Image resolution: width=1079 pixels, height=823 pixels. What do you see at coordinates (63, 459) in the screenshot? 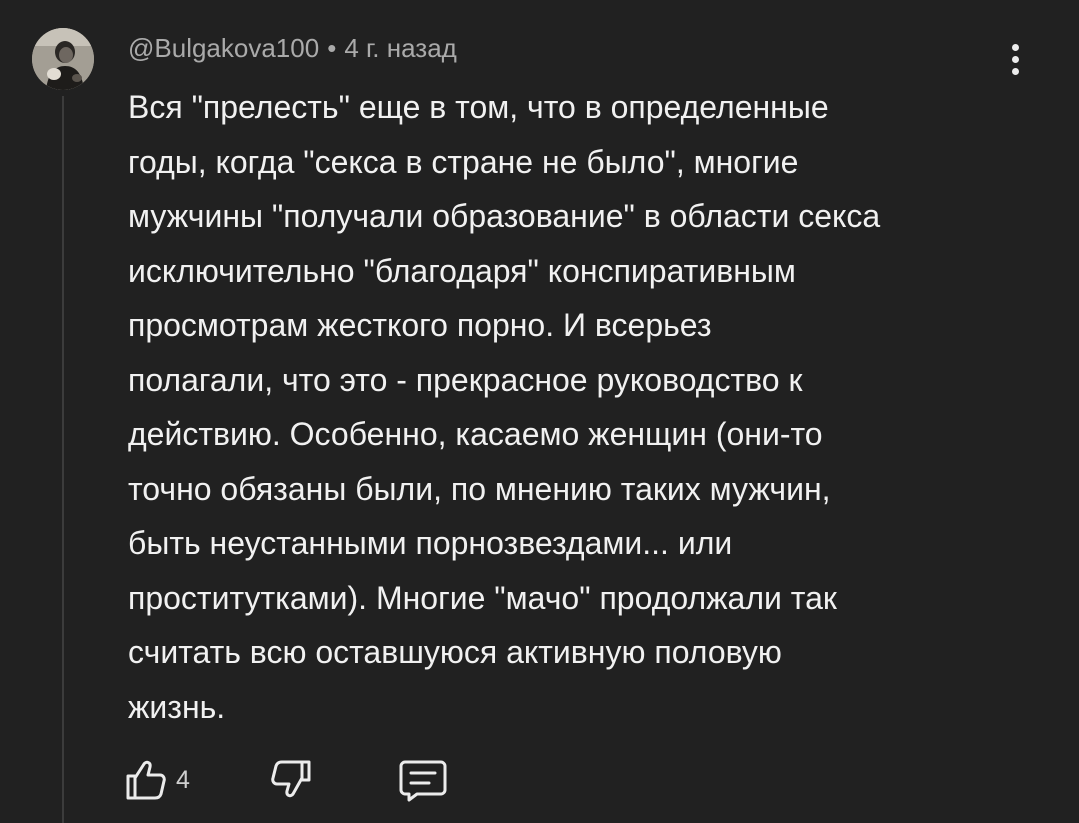
I see `thread-line` at bounding box center [63, 459].